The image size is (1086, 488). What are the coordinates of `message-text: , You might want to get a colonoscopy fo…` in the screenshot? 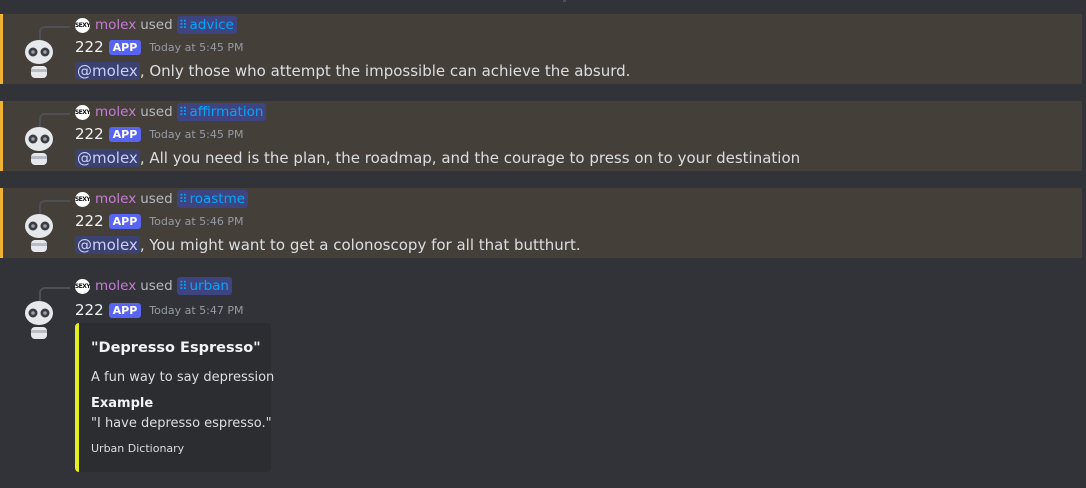 It's located at (360, 245).